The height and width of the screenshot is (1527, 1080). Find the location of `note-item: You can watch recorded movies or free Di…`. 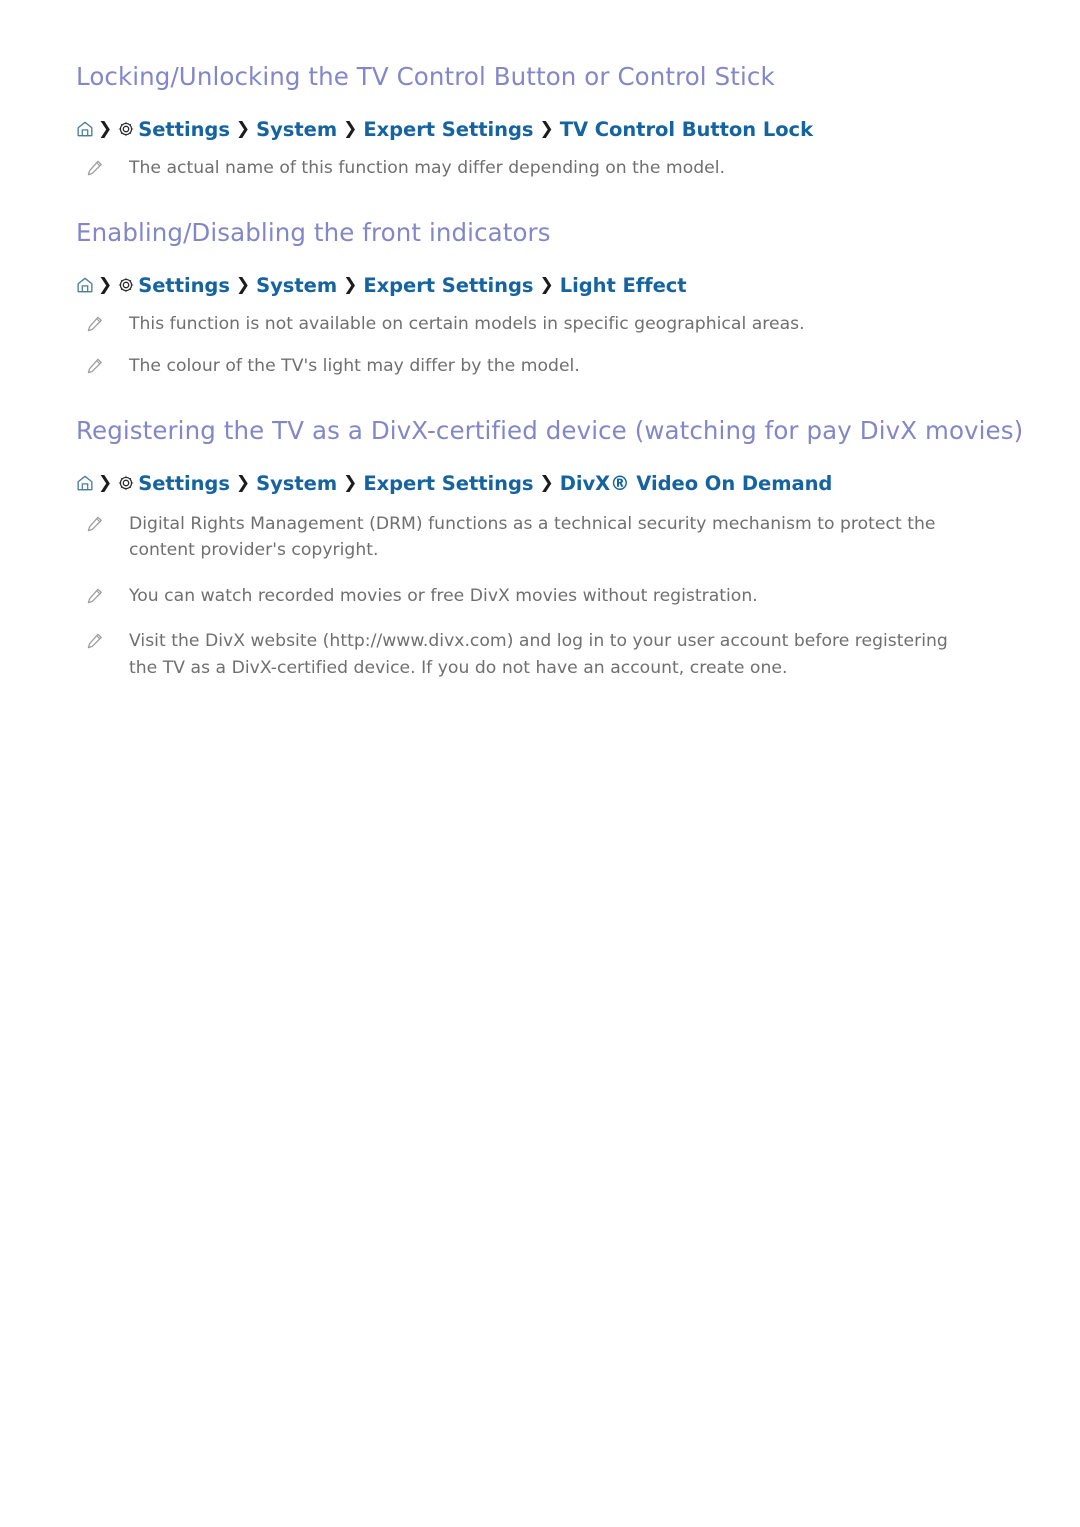

note-item: You can watch recorded movies or free Di… is located at coordinates (528, 596).